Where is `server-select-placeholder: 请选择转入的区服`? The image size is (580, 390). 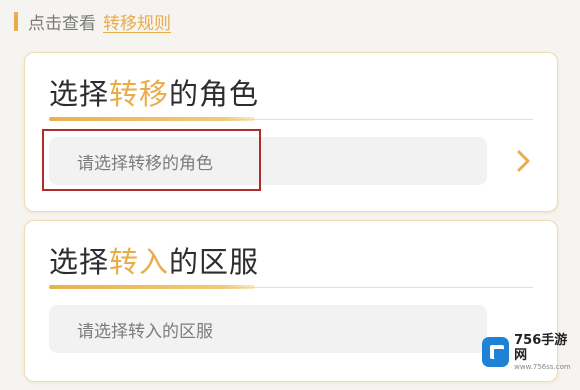
server-select-placeholder: 请选择转入的区服 is located at coordinates (145, 331).